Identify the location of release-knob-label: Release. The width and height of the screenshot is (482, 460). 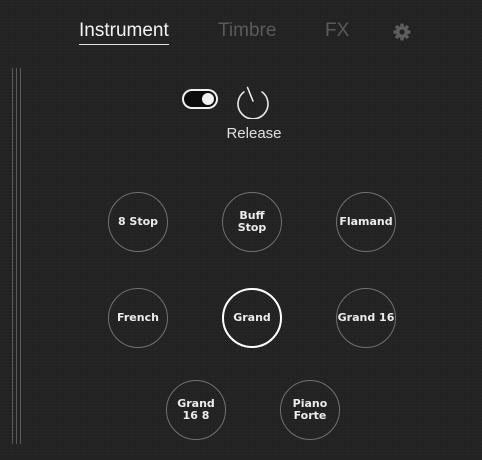
(254, 133).